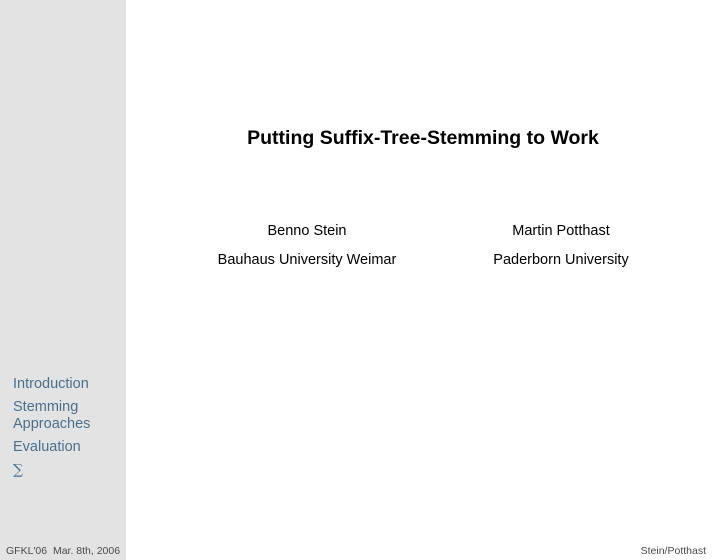 Image resolution: width=720 pixels, height=560 pixels. I want to click on sidebar-item-stemming-approaches: Stemming Approaches, so click(68, 416).